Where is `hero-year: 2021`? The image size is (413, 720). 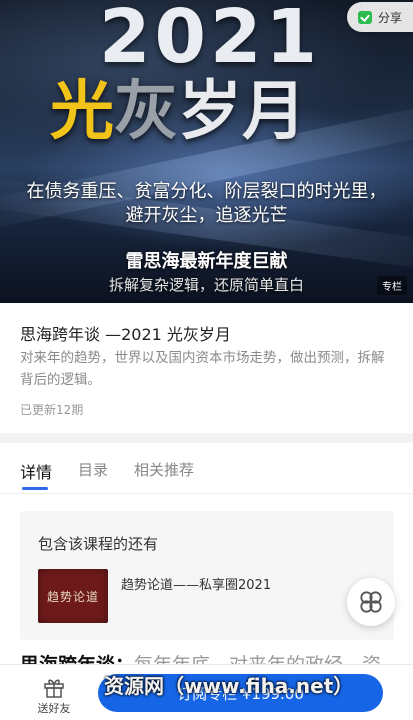 hero-year: 2021 is located at coordinates (210, 40).